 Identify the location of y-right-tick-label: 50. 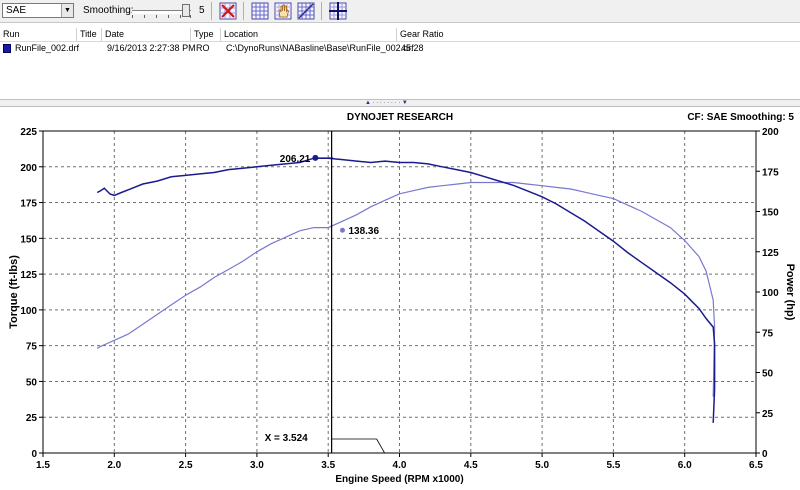
(768, 374).